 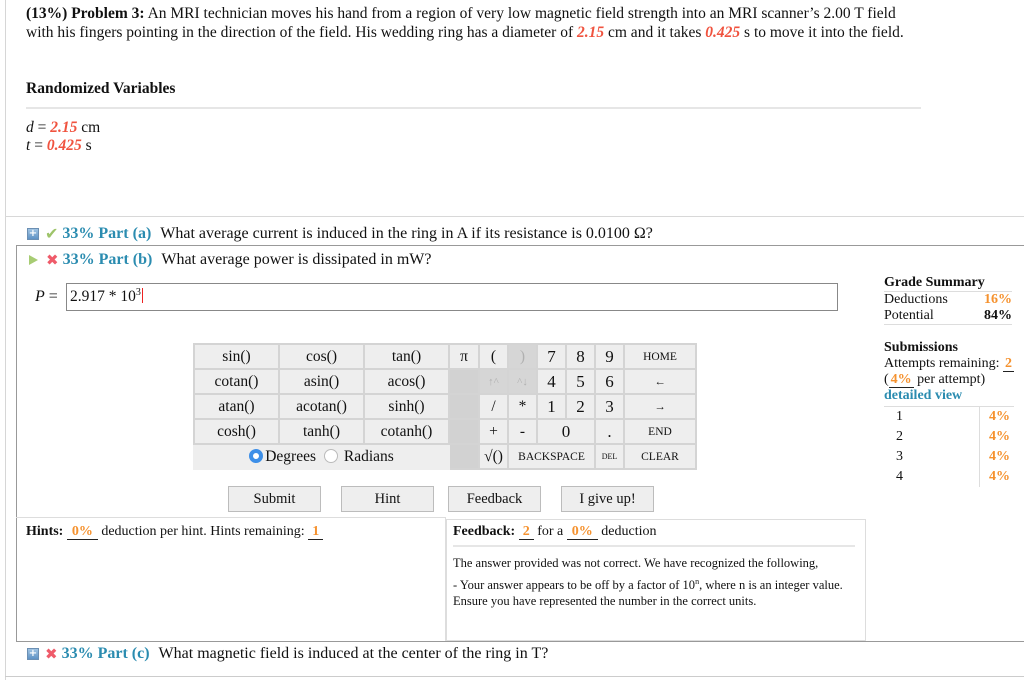 What do you see at coordinates (236, 431) in the screenshot?
I see `key-cosh: cosh()` at bounding box center [236, 431].